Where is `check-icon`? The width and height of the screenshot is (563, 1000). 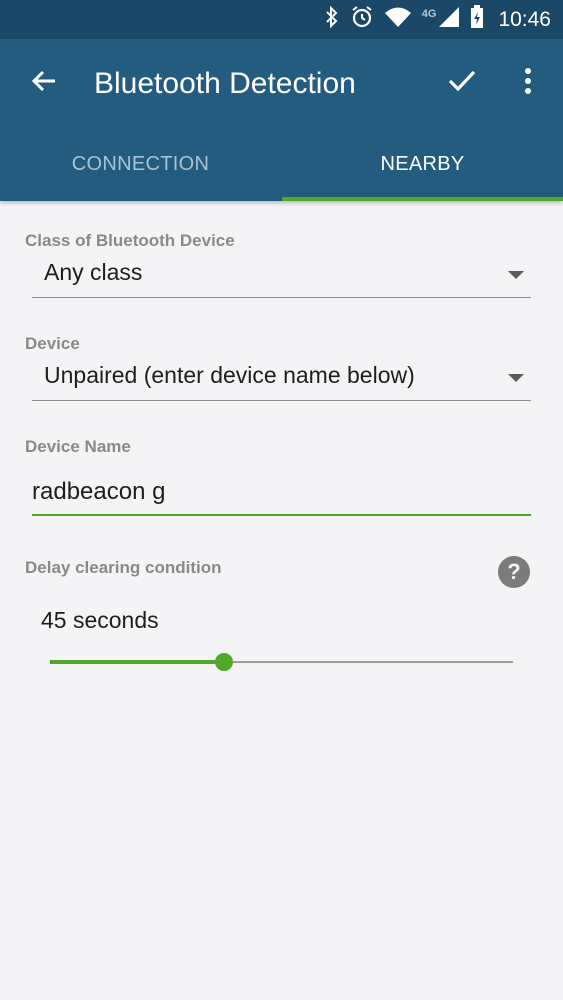
check-icon is located at coordinates (462, 83).